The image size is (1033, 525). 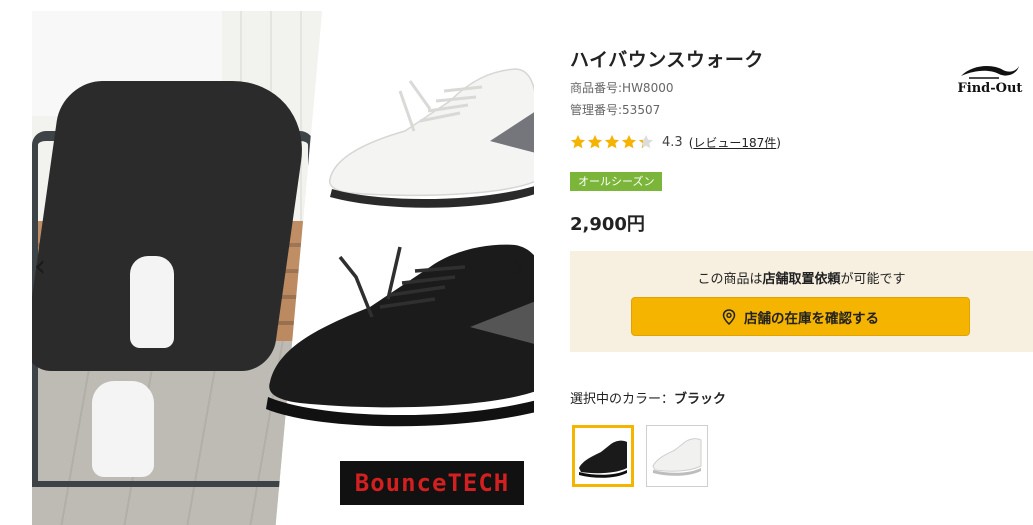 I want to click on white-sneaker-image, so click(x=431, y=138).